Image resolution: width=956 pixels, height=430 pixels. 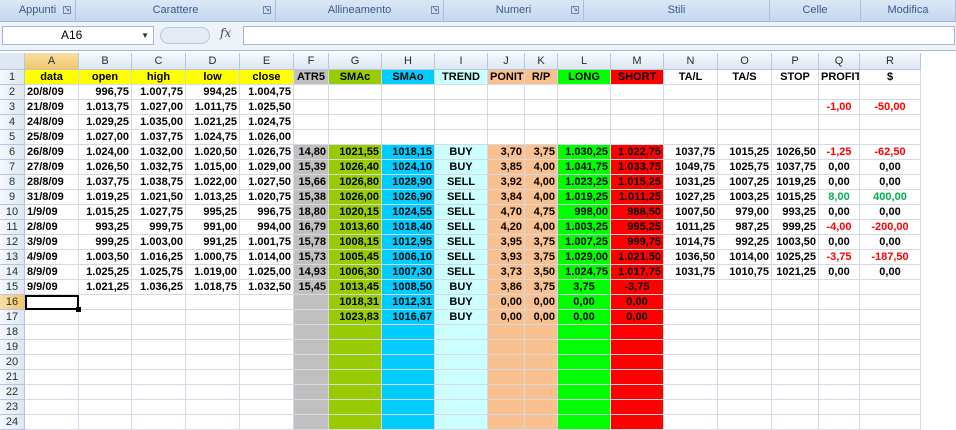 I want to click on cell-e12: 1.001,75, so click(x=267, y=242).